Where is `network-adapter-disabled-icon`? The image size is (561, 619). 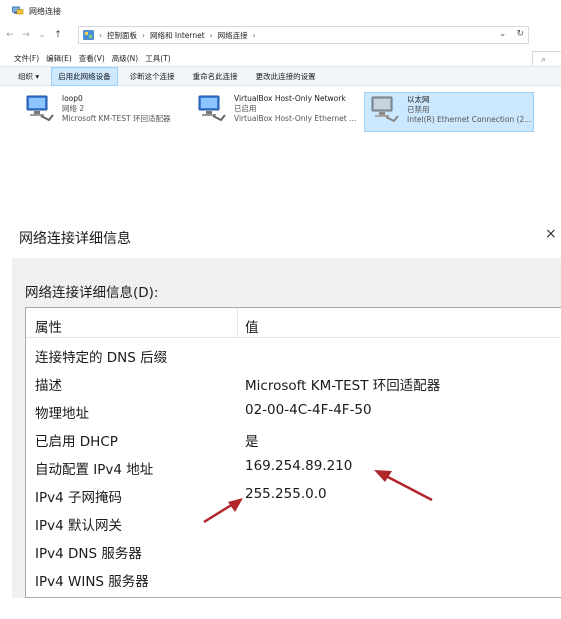 network-adapter-disabled-icon is located at coordinates (385, 109).